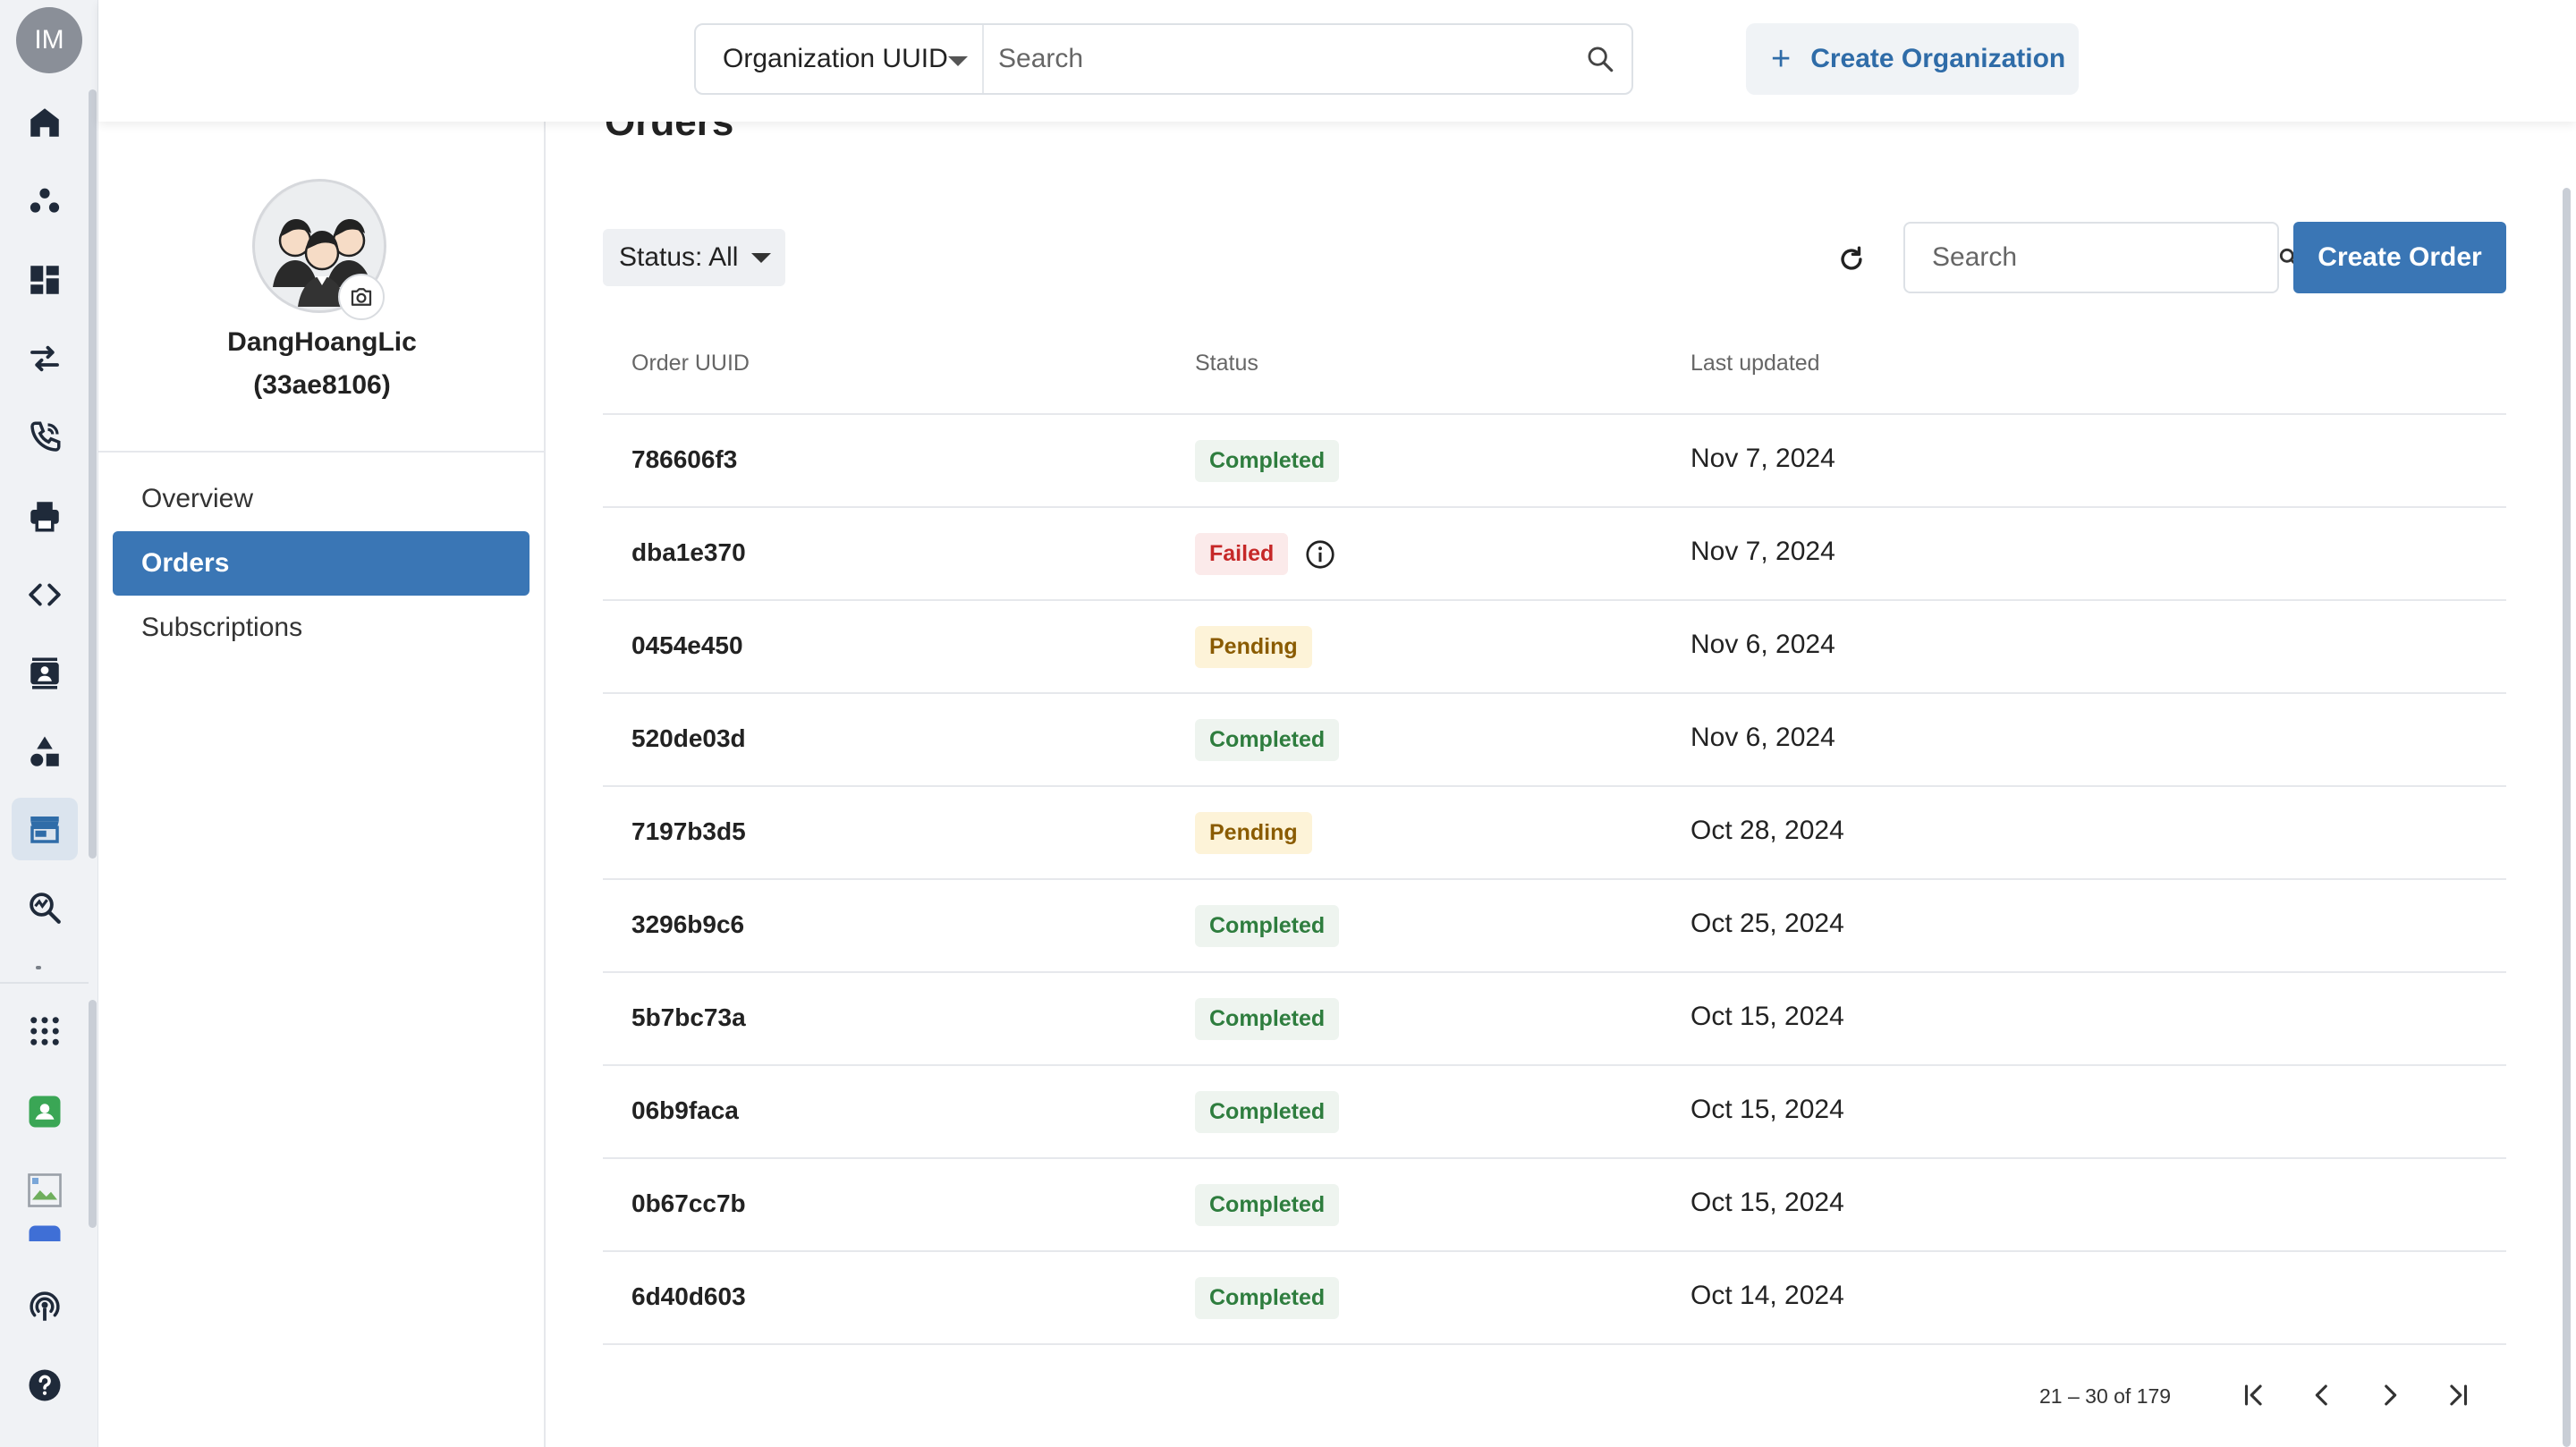 This screenshot has width=2576, height=1447. I want to click on rail-scrollbar, so click(93, 474).